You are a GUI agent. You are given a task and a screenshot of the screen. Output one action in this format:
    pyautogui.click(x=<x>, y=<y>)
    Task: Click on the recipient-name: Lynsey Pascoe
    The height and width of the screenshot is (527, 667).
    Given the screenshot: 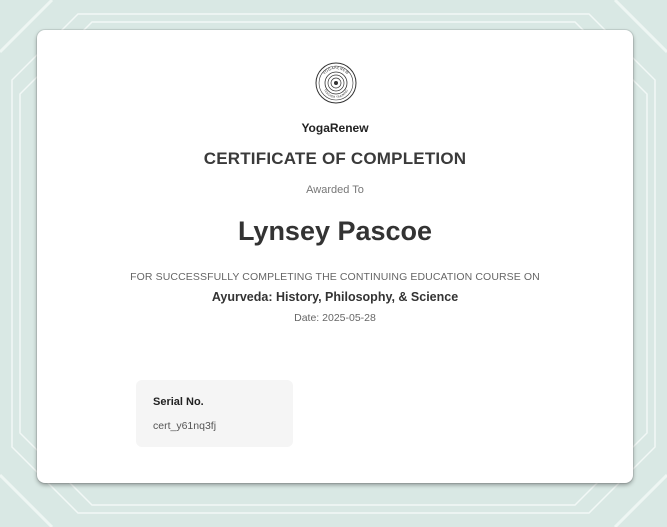 What is the action you would take?
    pyautogui.click(x=335, y=231)
    